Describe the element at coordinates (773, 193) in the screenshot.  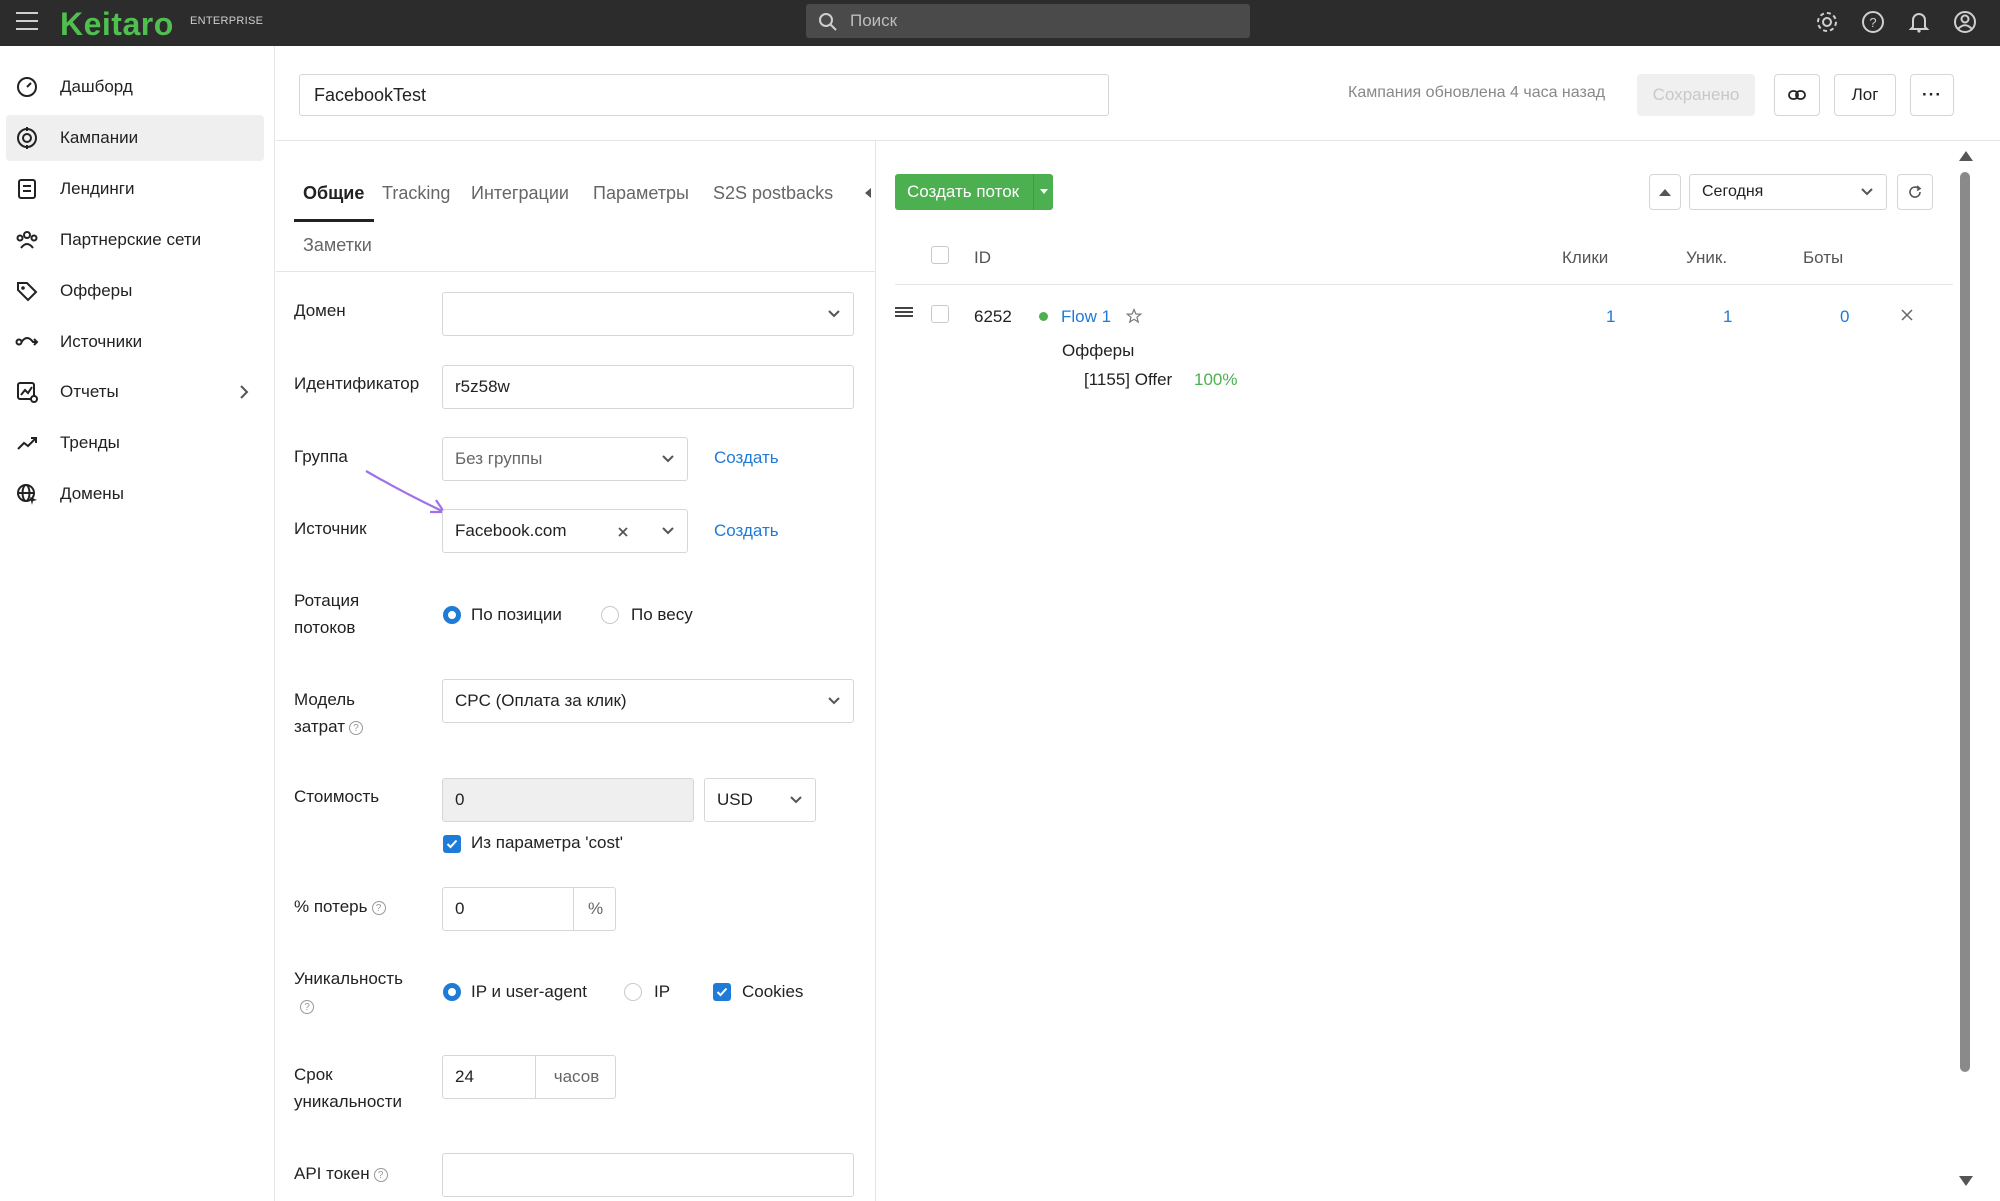
I see `tab-s2s-postbacks: S2S postbacks` at that location.